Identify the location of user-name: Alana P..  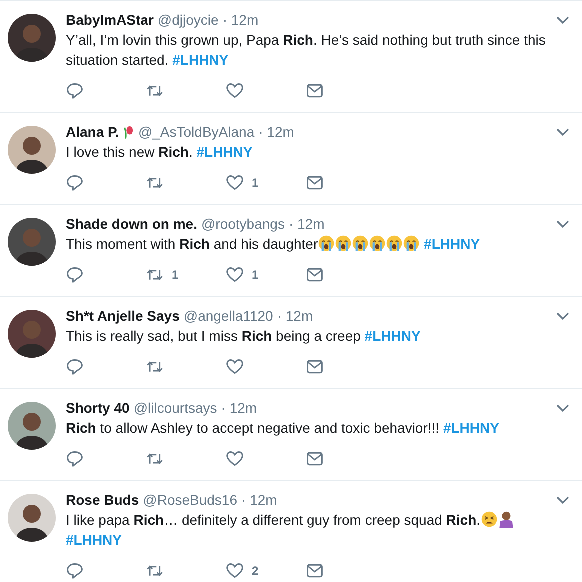
(93, 132).